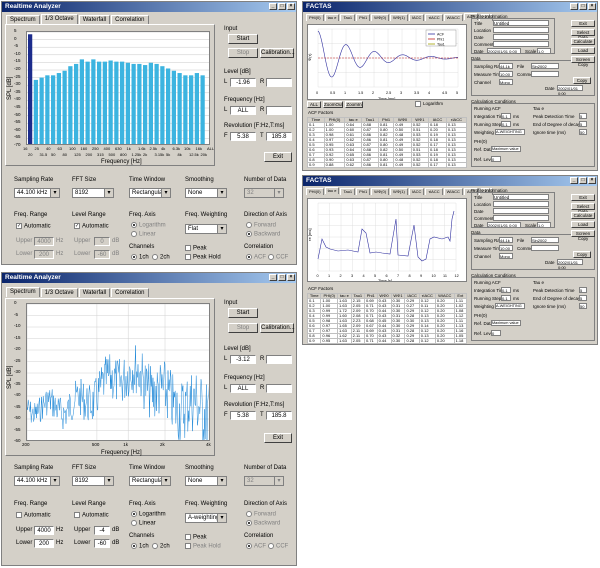  What do you see at coordinates (429, 104) in the screenshot?
I see `logarithm-checkbox: Logarithm` at bounding box center [429, 104].